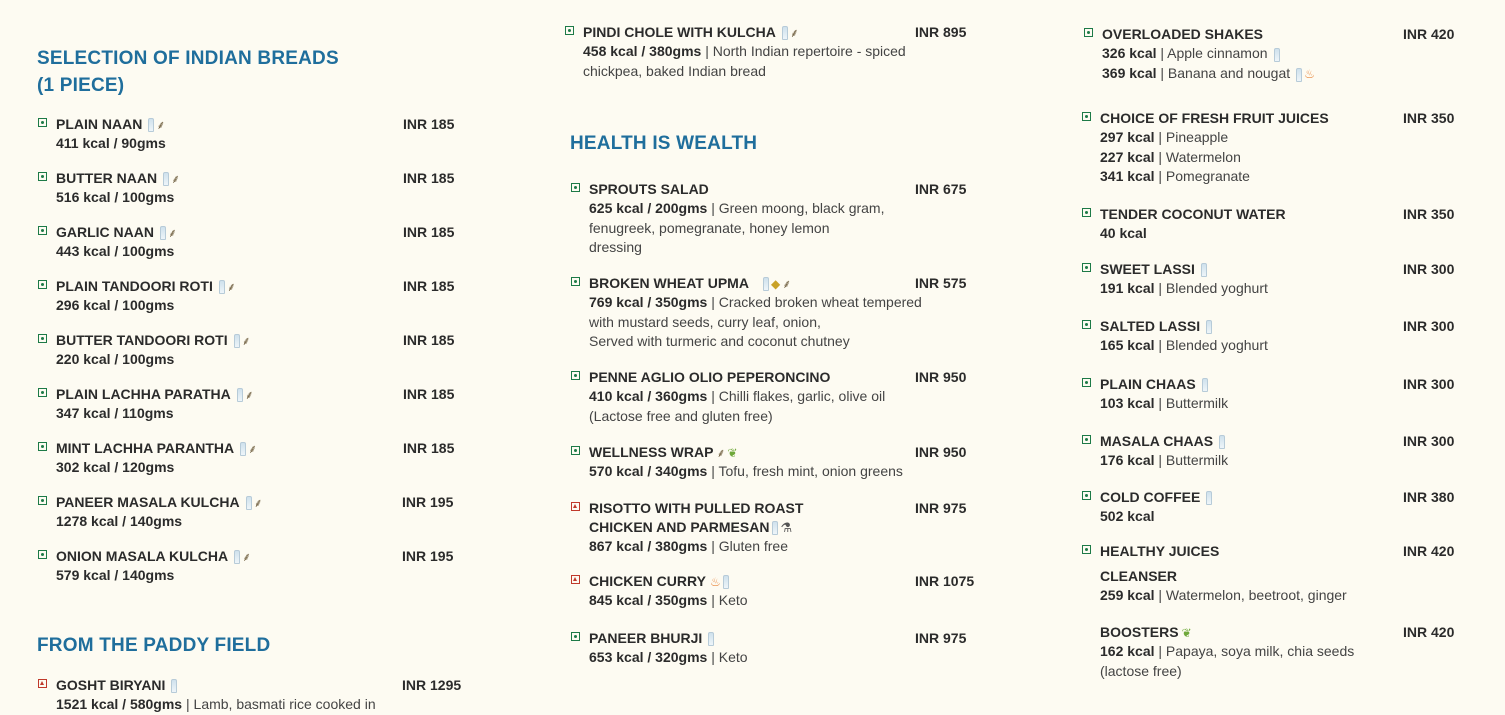 Image resolution: width=1505 pixels, height=715 pixels. What do you see at coordinates (252, 188) in the screenshot?
I see `menu-item-bread: BUTTER NAAN ⸙ INR 185 516 kcal / 100gms` at bounding box center [252, 188].